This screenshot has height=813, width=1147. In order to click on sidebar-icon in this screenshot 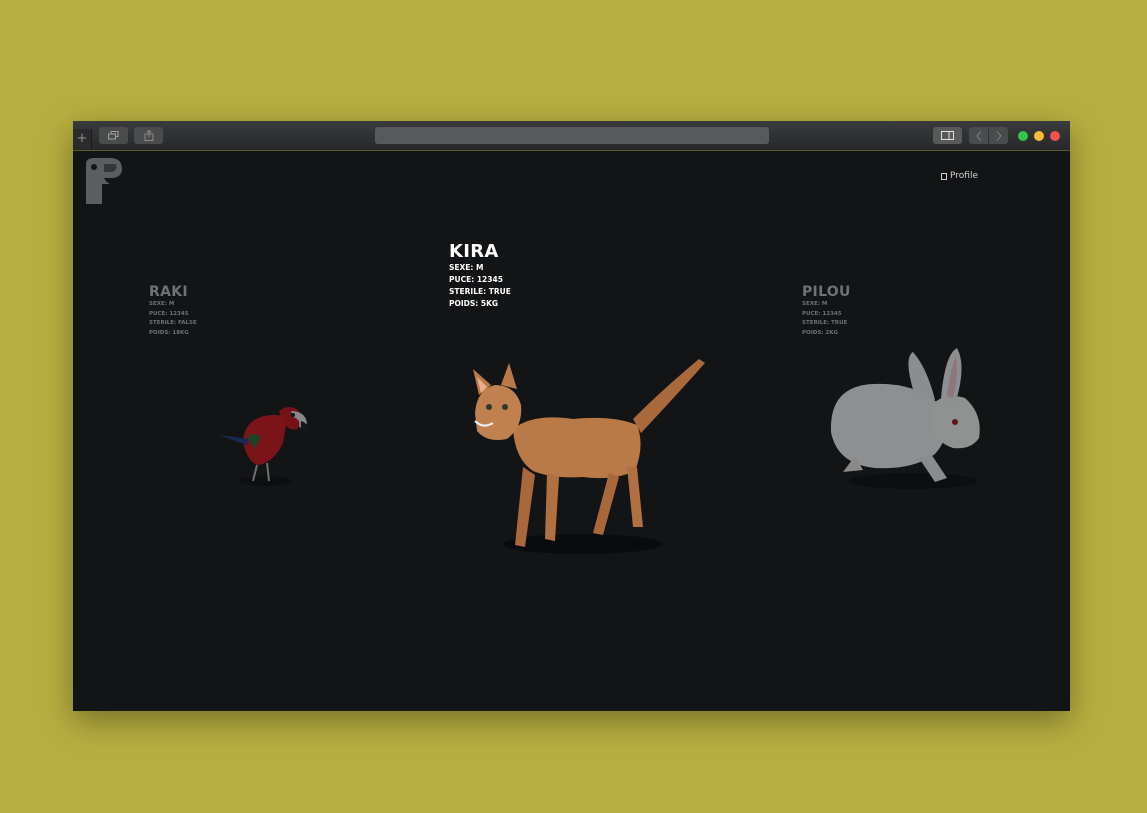, I will do `click(947, 135)`.